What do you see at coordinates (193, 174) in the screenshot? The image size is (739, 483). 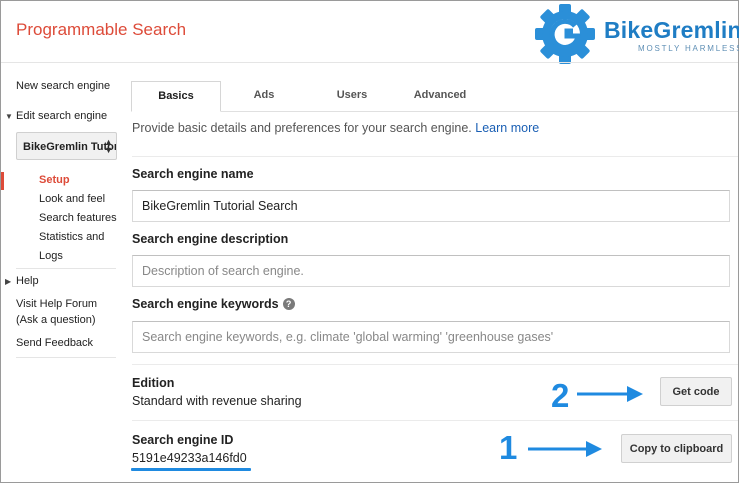 I see `name-label: Search engine name` at bounding box center [193, 174].